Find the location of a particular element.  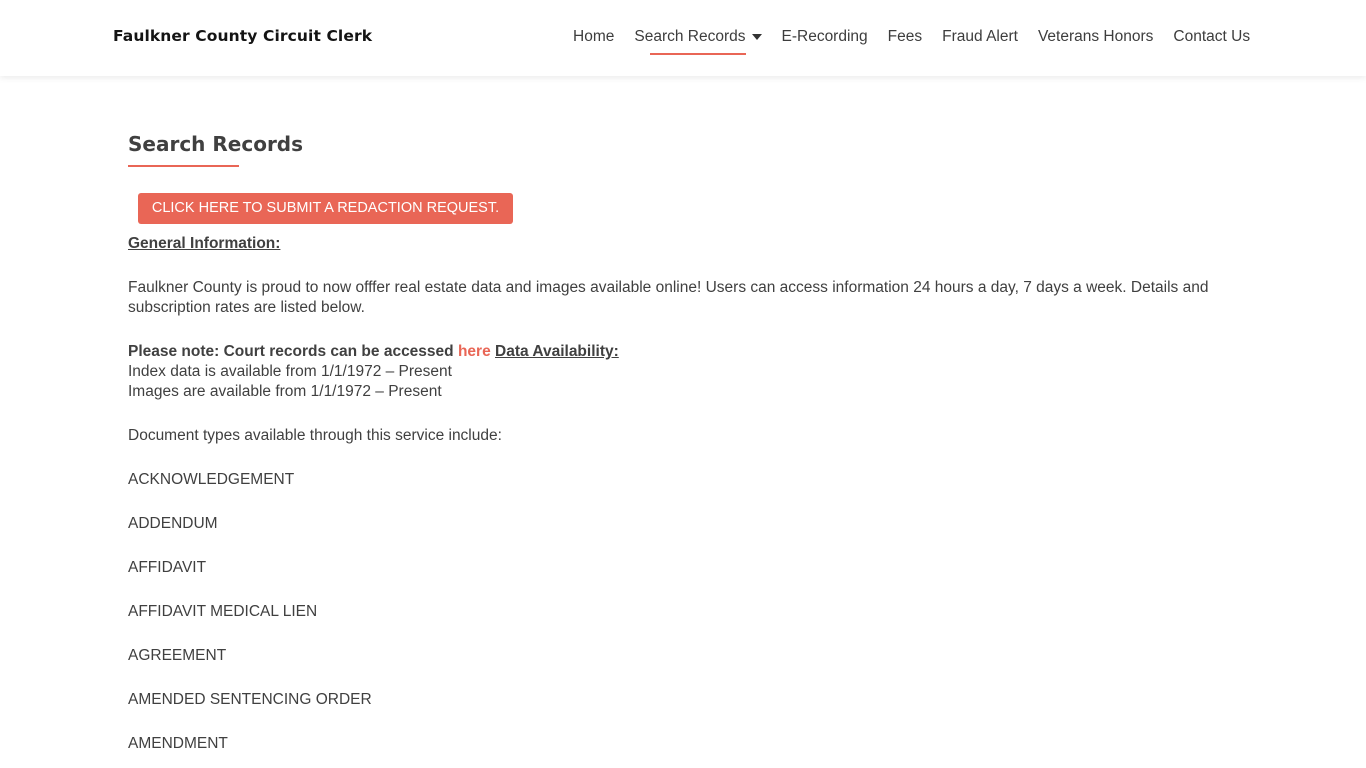

court-records-link: here is located at coordinates (474, 351).